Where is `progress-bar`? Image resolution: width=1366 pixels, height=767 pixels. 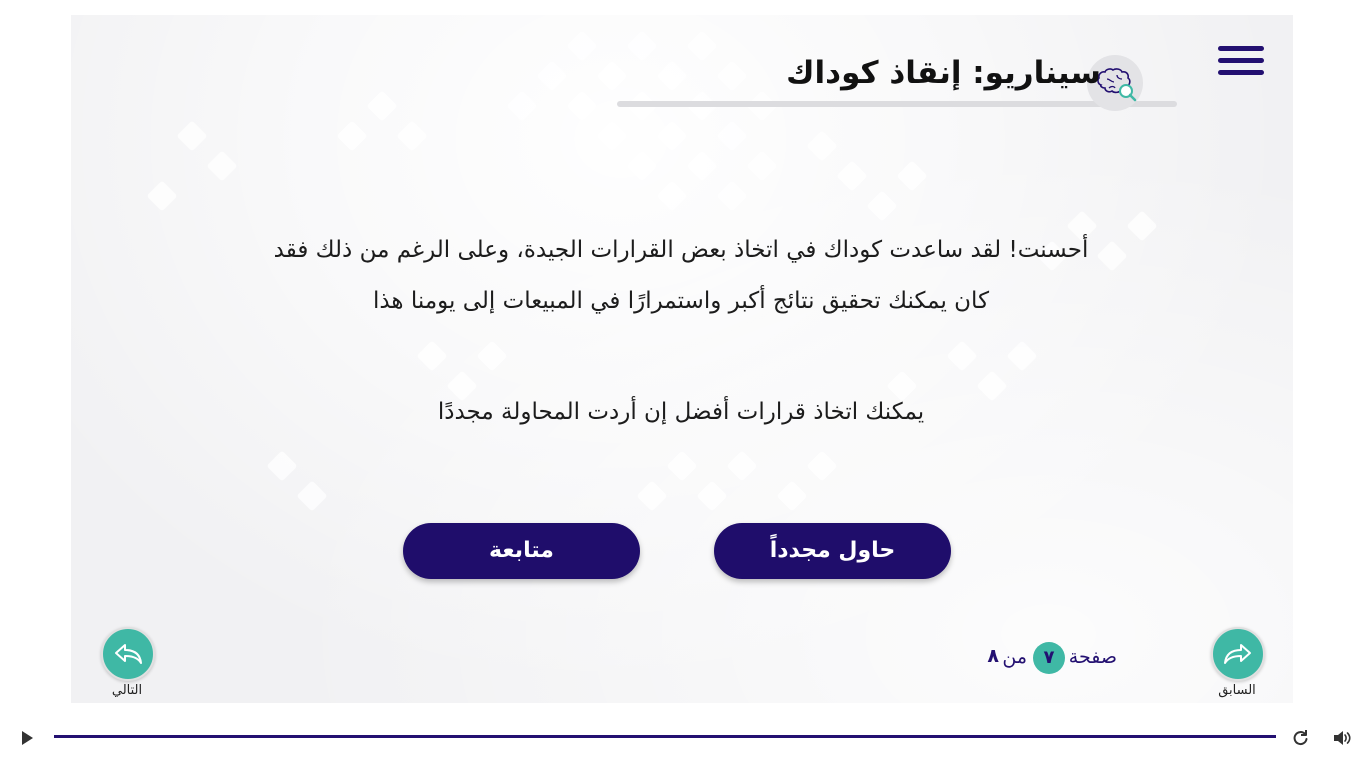
progress-bar is located at coordinates (665, 736).